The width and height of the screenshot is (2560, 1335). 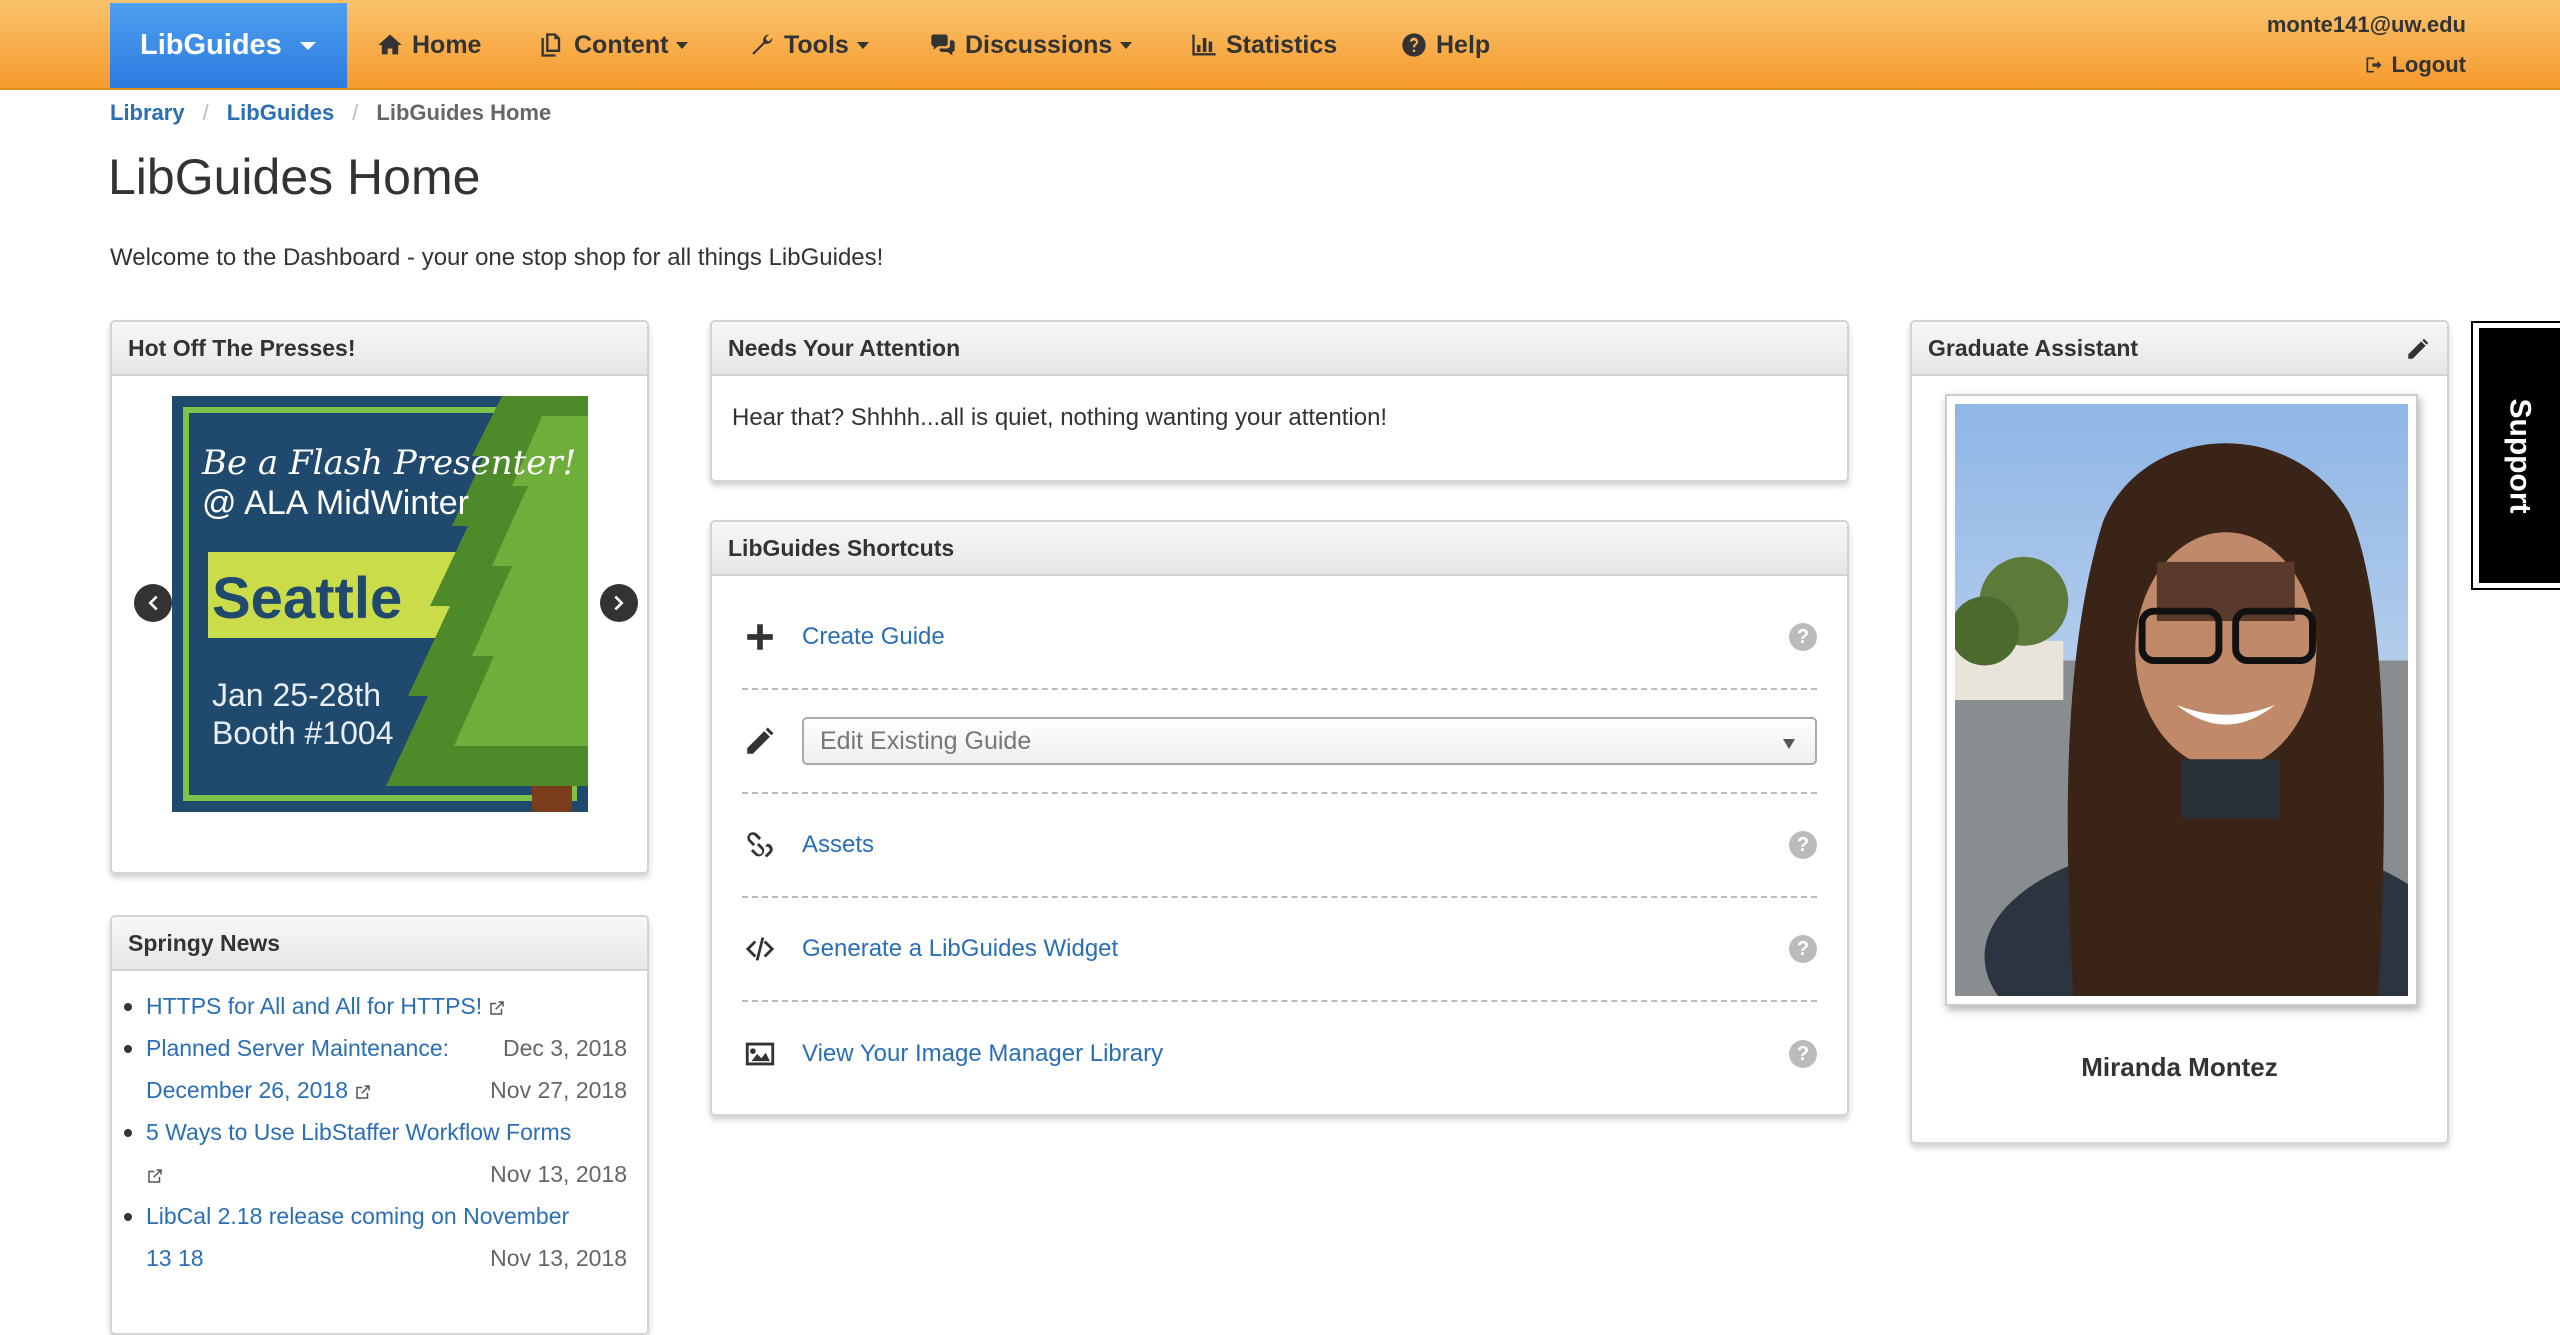 I want to click on shortcut-widget: Generate a LibGuides Widget ?, so click(x=1279, y=950).